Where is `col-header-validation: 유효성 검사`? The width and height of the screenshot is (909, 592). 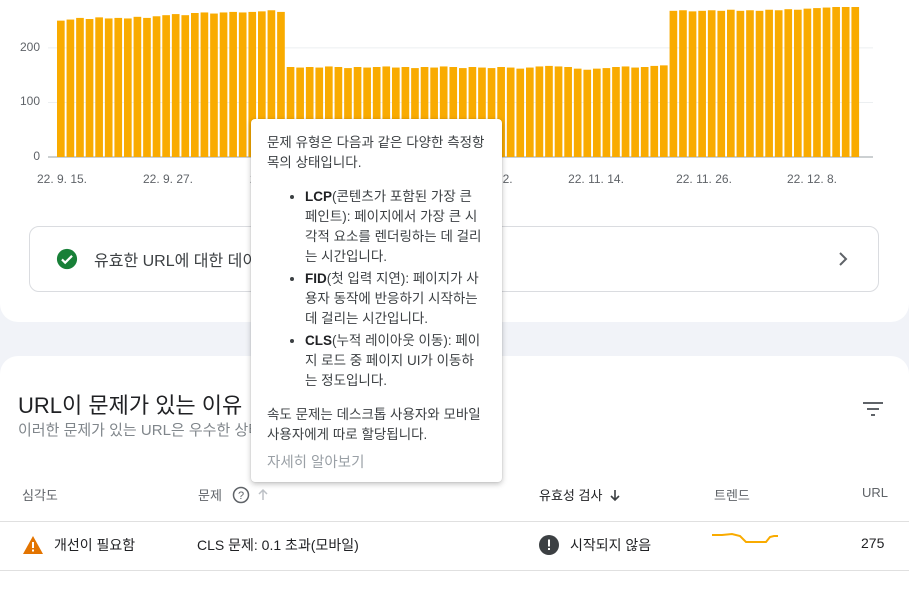
col-header-validation: 유효성 검사 is located at coordinates (580, 494).